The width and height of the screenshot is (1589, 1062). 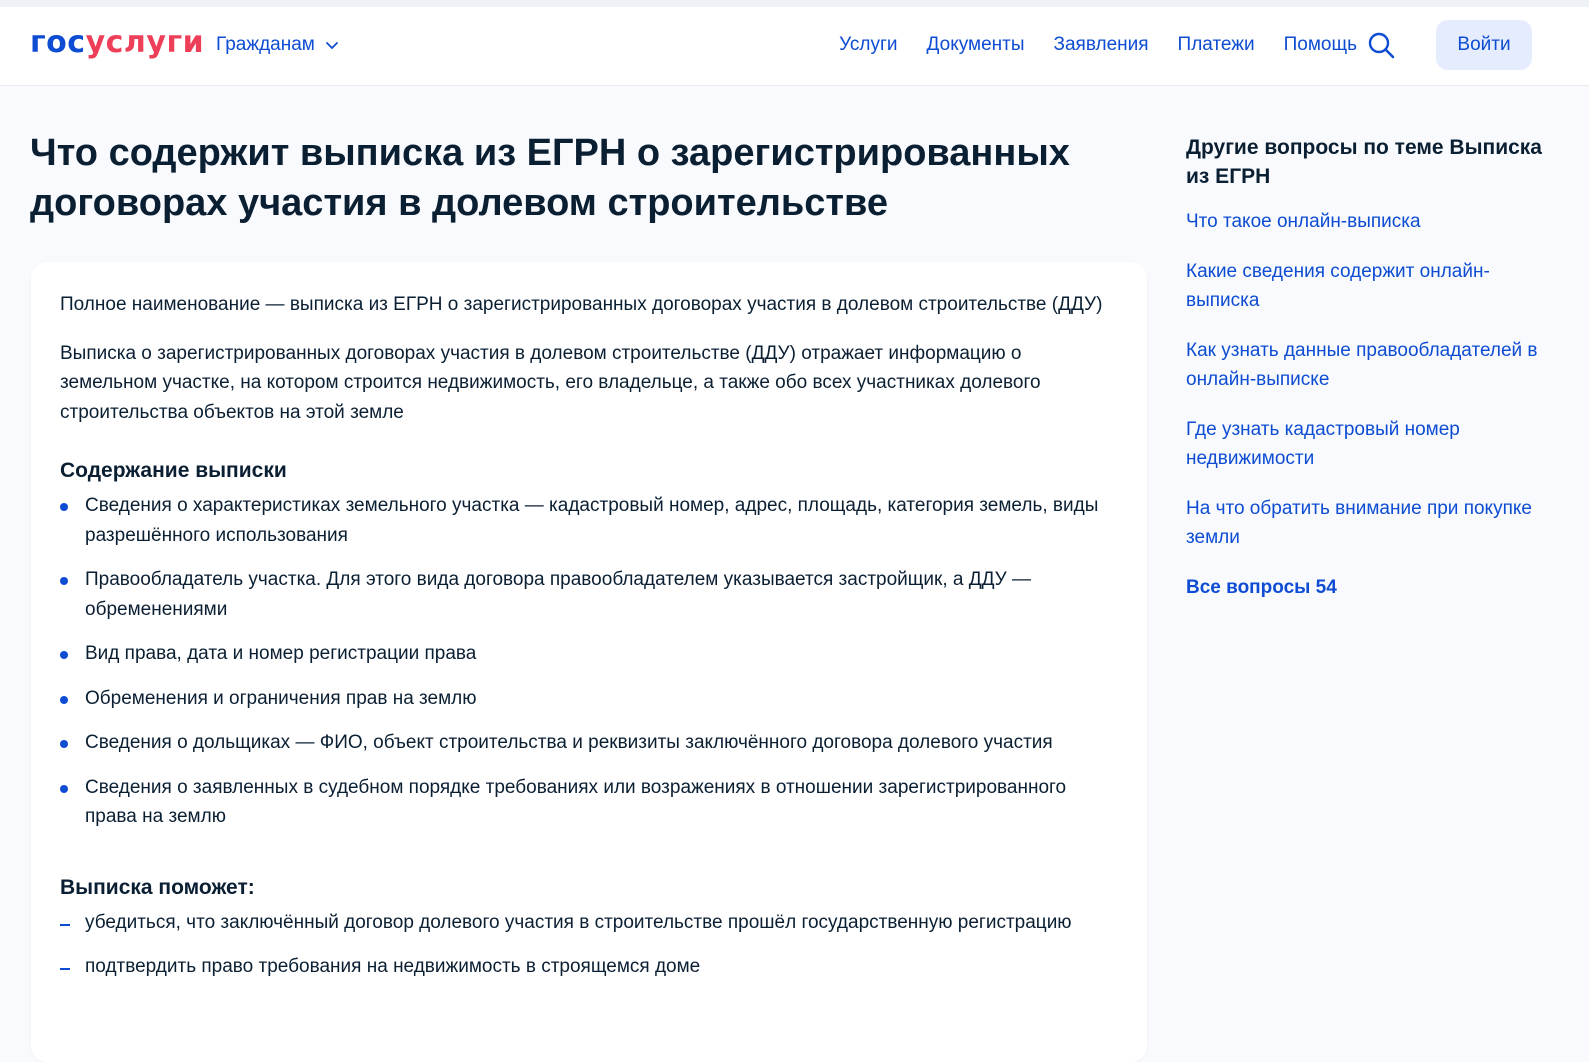 I want to click on logo-part-uslugi: услуги, so click(x=145, y=42).